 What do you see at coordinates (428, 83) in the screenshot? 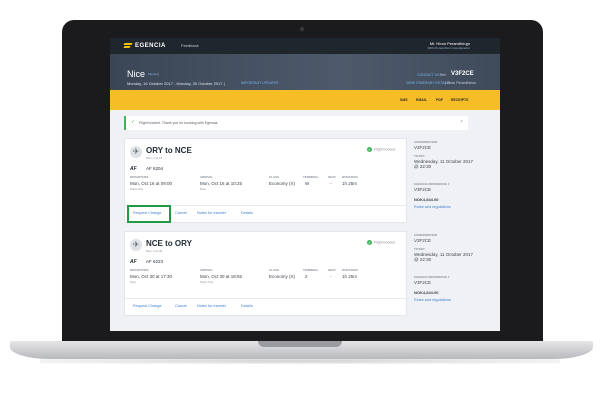
I see `view-itinerary-link: VIEW ITINERARY DETAILS` at bounding box center [428, 83].